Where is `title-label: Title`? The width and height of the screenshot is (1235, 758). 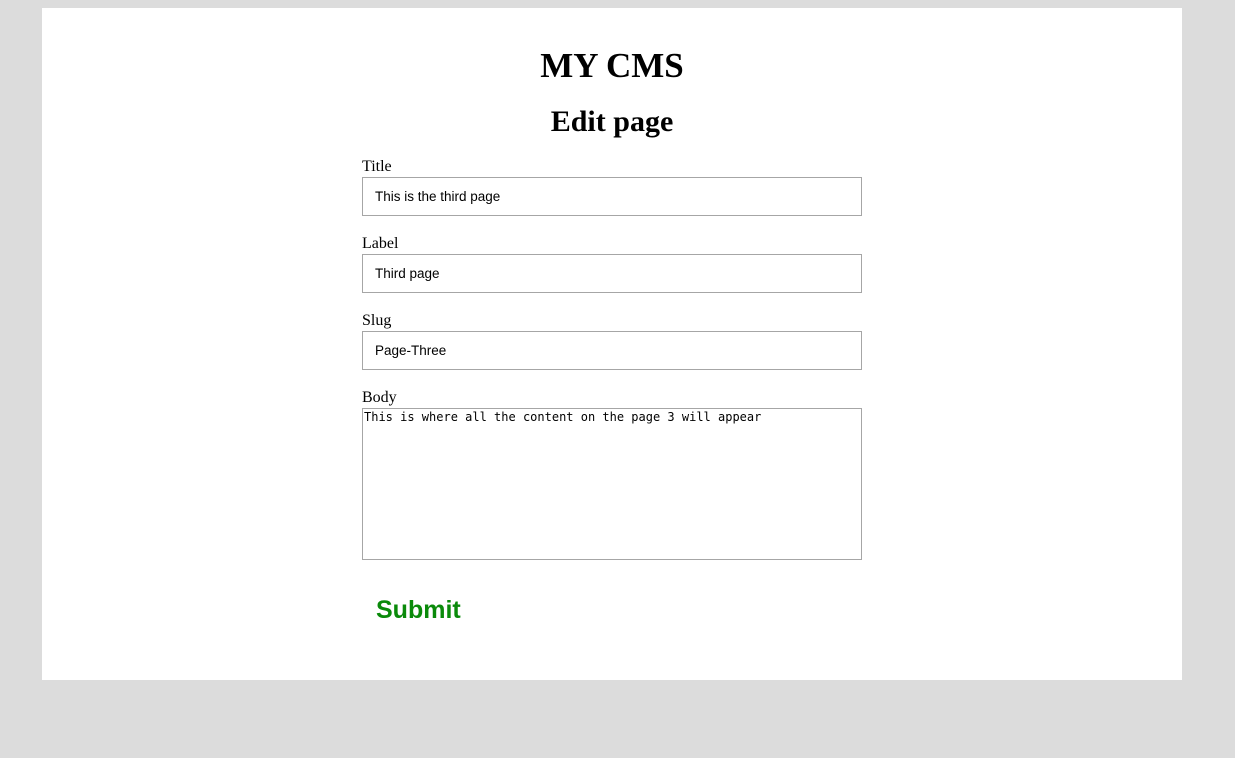 title-label: Title is located at coordinates (377, 166).